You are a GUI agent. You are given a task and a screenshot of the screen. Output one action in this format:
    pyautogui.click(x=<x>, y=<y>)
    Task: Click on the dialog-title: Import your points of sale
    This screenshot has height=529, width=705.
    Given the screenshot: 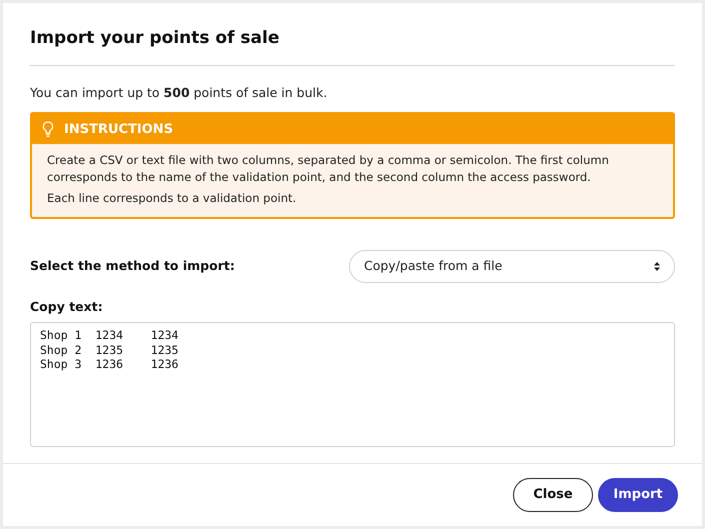 What is the action you would take?
    pyautogui.click(x=352, y=46)
    